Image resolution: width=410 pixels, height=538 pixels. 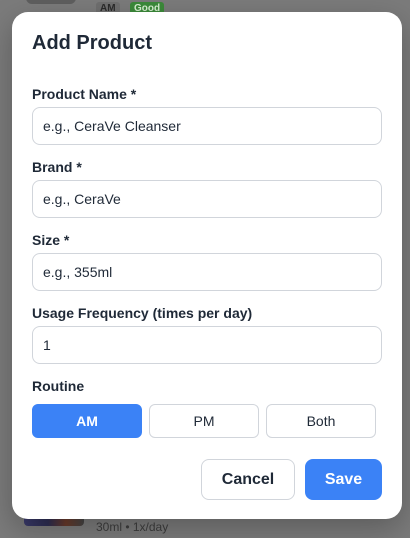 What do you see at coordinates (84, 94) in the screenshot?
I see `product-name-label: Product Name *` at bounding box center [84, 94].